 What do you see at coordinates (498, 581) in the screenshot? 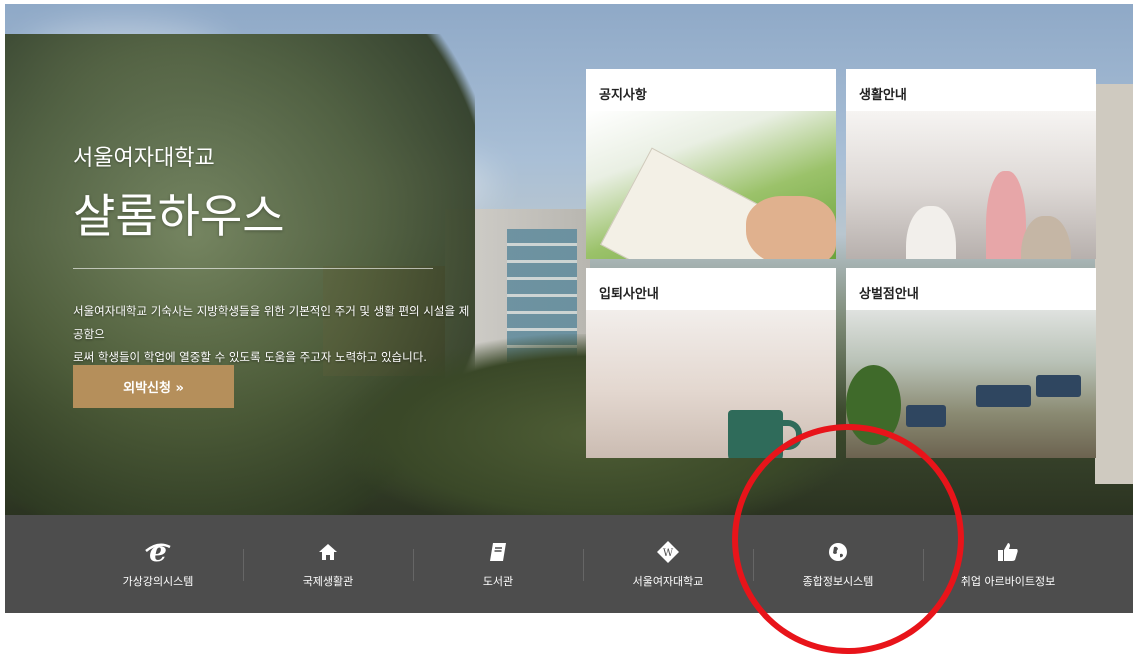
I see `quick-link-label: 도서관` at bounding box center [498, 581].